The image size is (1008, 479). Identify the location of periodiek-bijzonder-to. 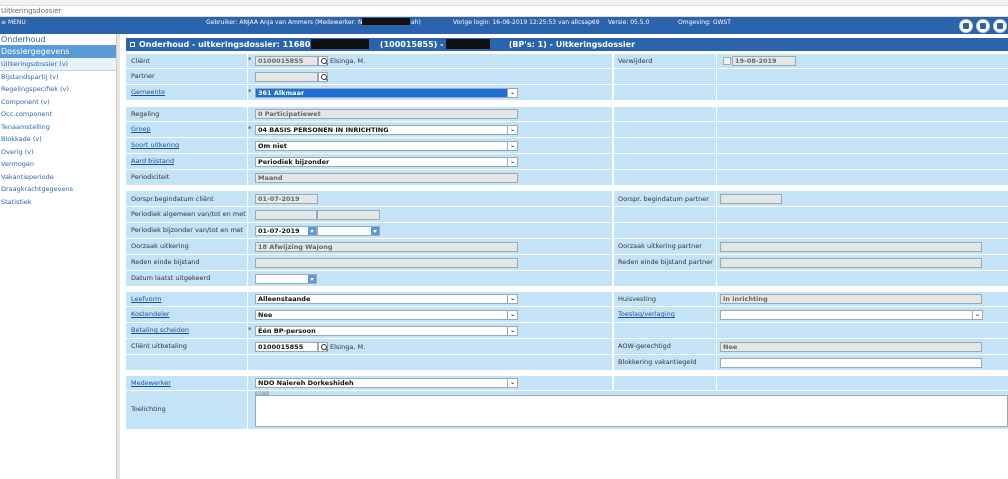
(348, 231).